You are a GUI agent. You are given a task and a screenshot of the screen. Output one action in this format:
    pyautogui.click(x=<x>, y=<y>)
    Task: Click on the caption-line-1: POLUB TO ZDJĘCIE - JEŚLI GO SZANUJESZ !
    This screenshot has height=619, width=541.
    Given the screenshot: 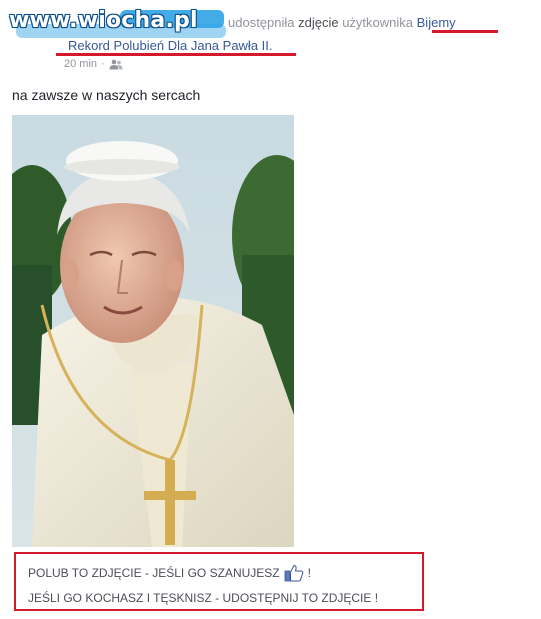 What is the action you would take?
    pyautogui.click(x=169, y=573)
    